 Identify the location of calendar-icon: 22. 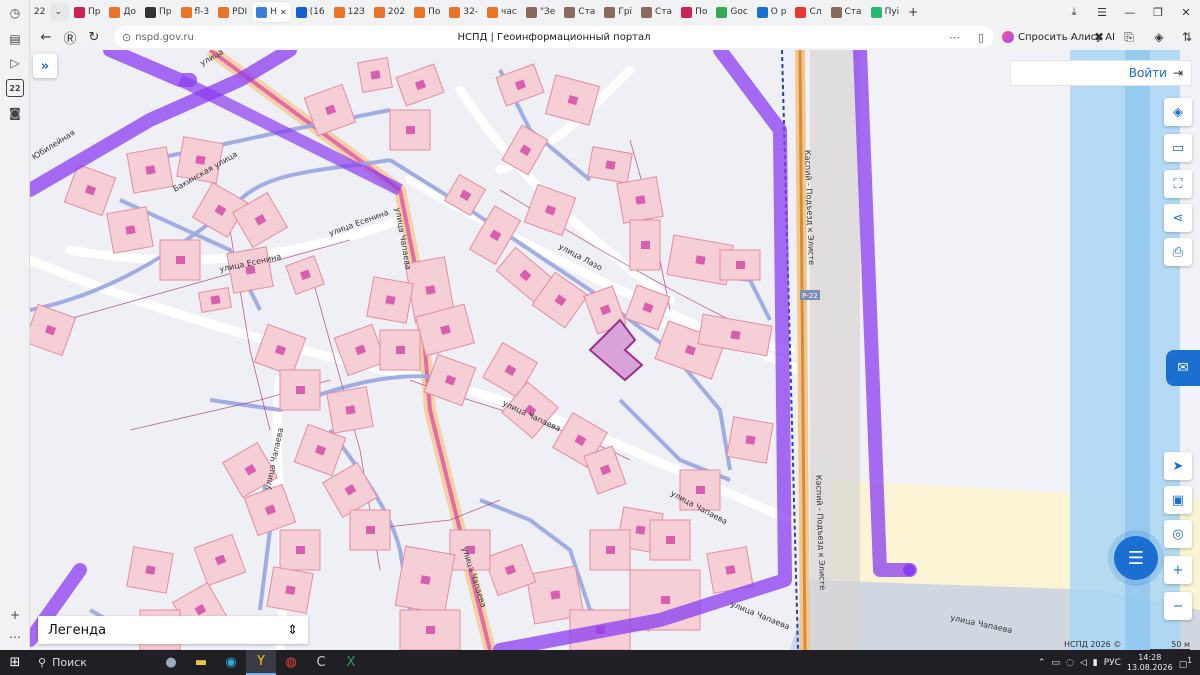
(15, 88).